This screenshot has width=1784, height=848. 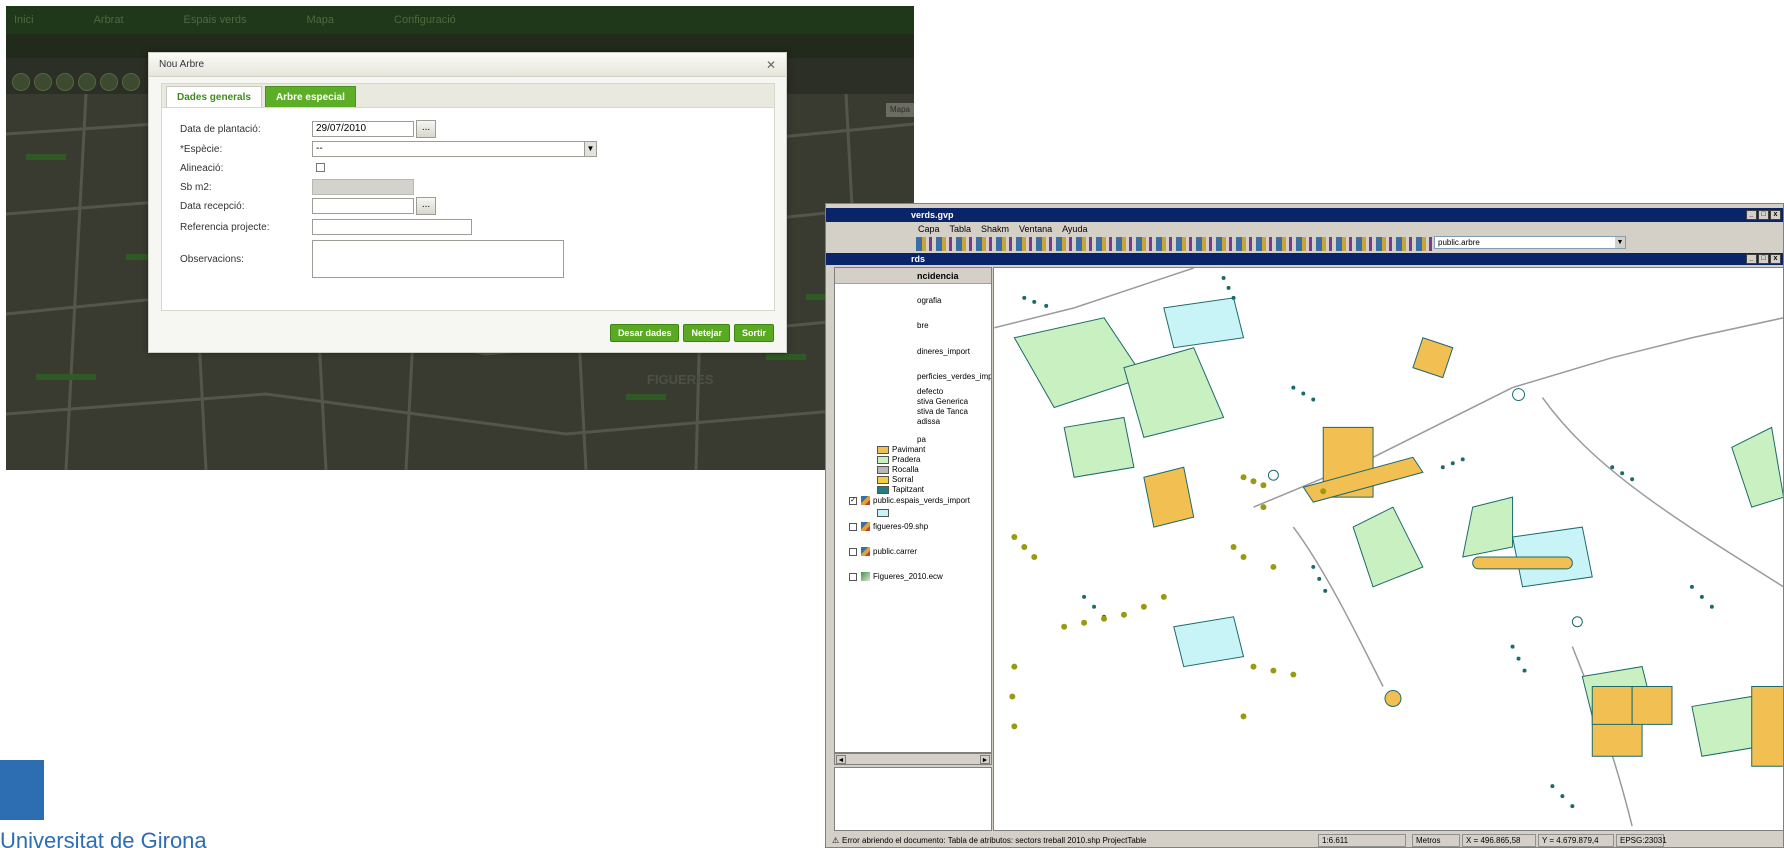 I want to click on nav-item-configuracio: Configuració, so click(x=425, y=20).